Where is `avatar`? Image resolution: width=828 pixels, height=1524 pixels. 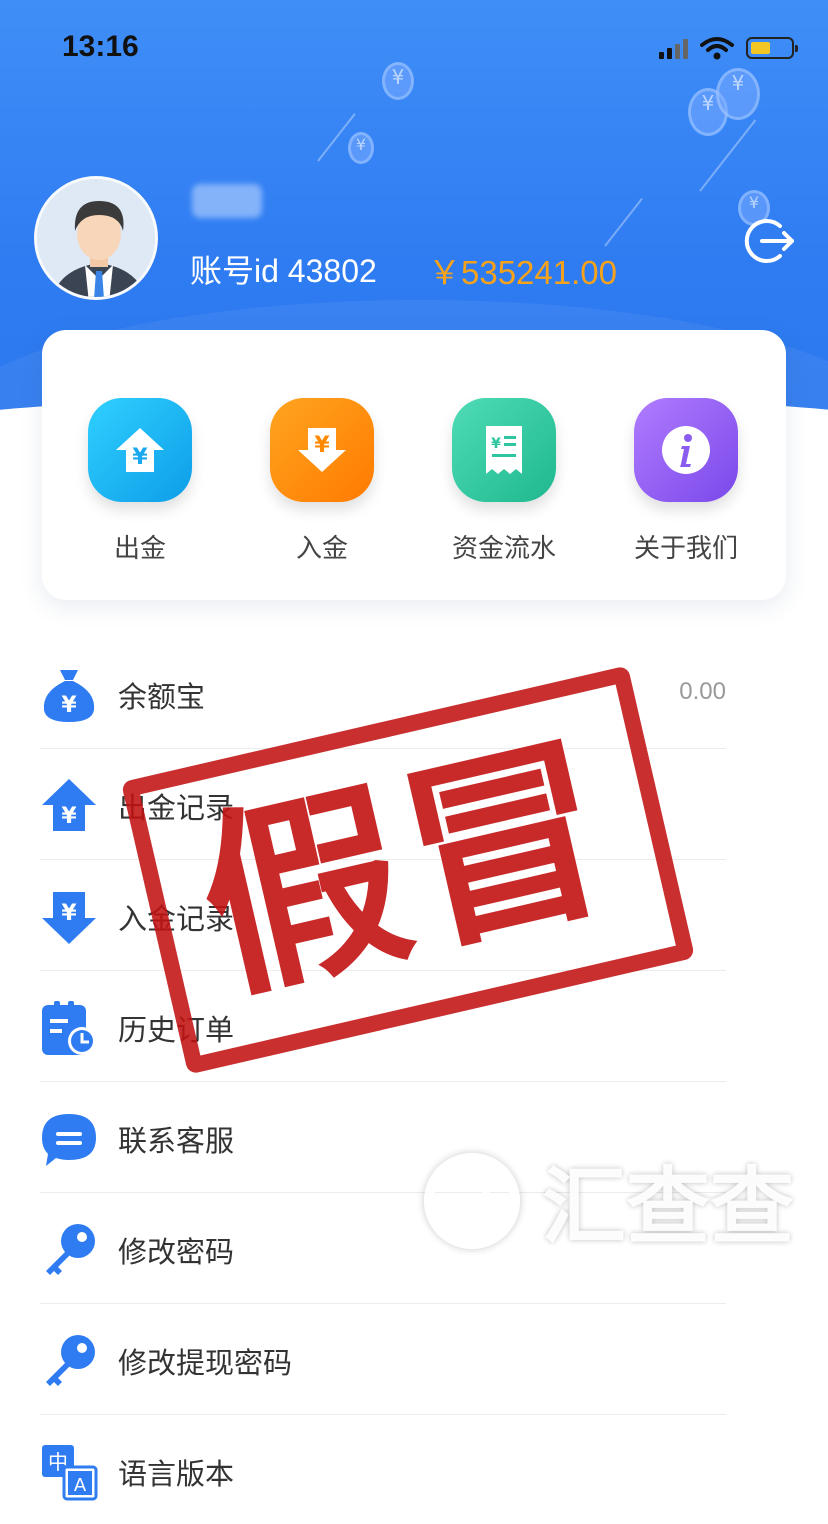
avatar is located at coordinates (96, 238).